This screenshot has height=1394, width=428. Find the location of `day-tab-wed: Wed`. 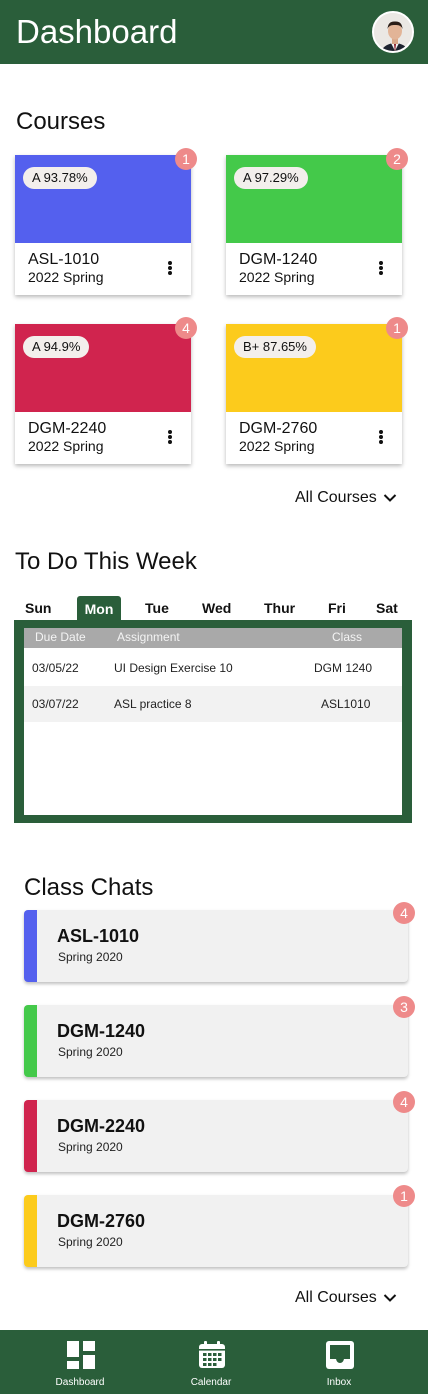

day-tab-wed: Wed is located at coordinates (216, 608).